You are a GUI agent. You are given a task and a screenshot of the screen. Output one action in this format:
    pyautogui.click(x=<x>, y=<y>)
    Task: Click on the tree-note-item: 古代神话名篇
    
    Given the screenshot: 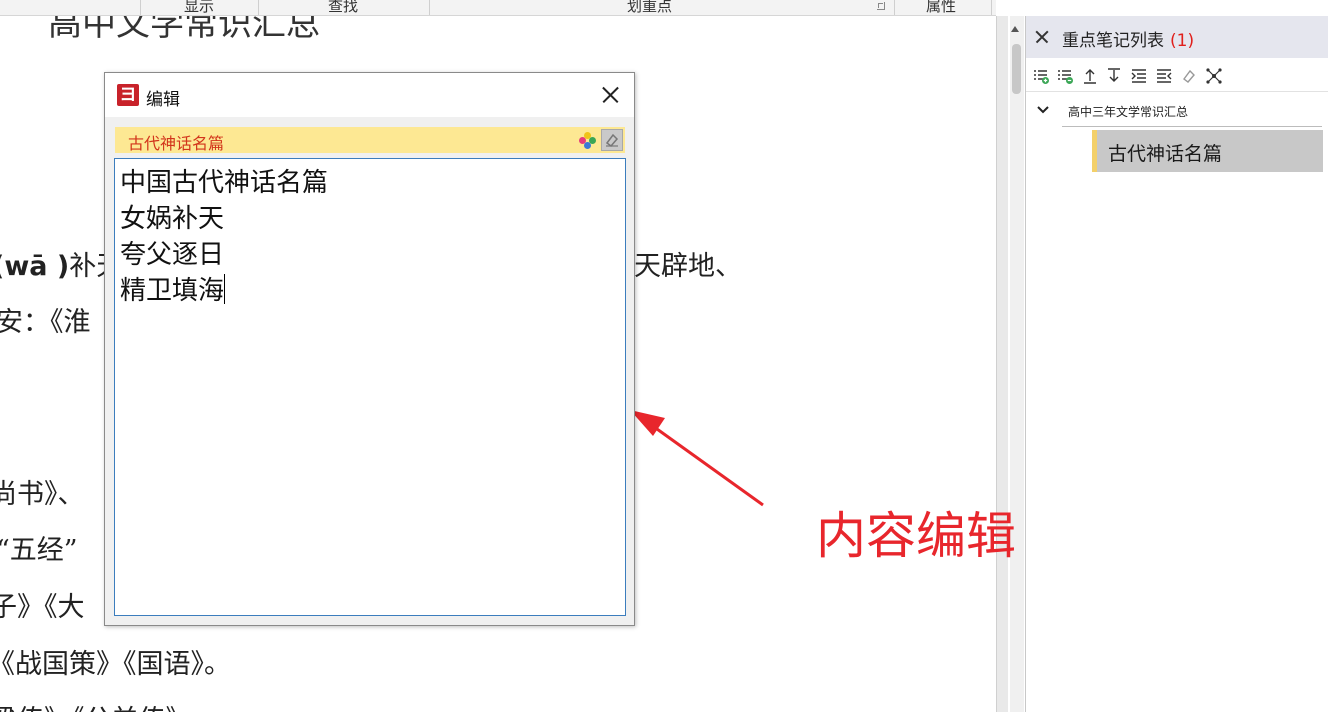 What is the action you would take?
    pyautogui.click(x=1207, y=151)
    